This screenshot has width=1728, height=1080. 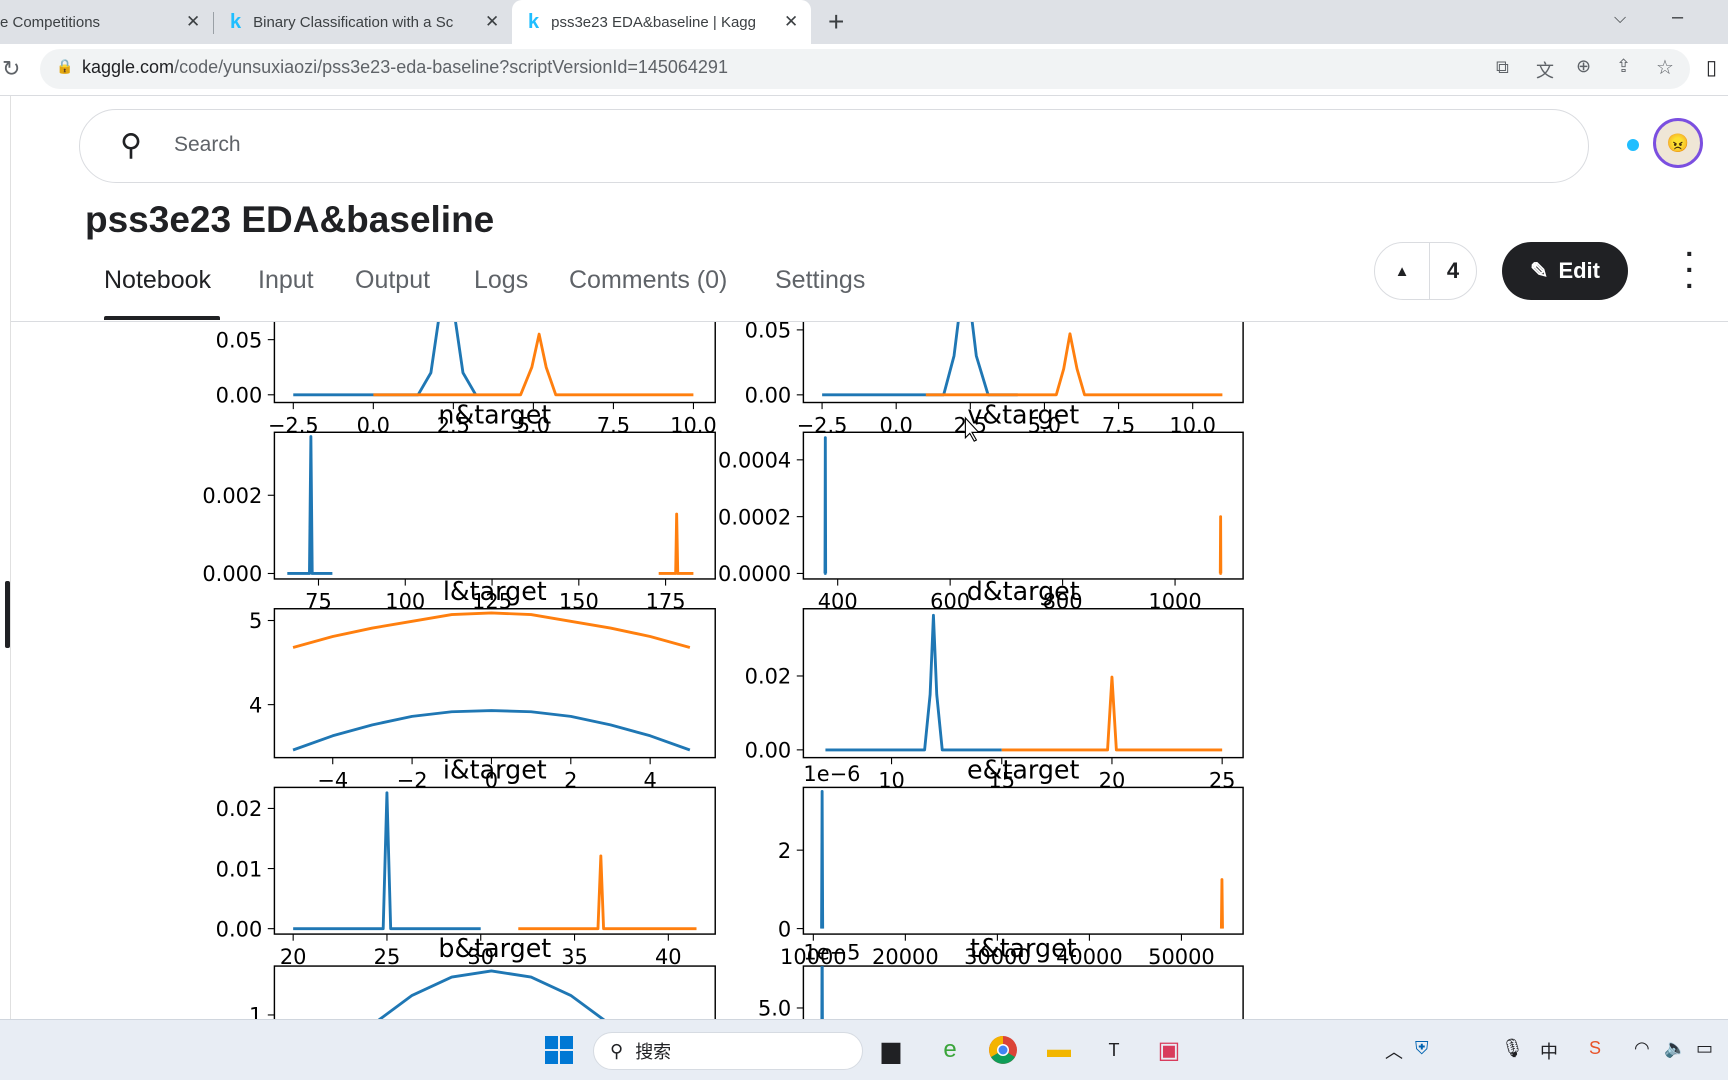 What do you see at coordinates (648, 280) in the screenshot?
I see `tab-comments: Comments (0)` at bounding box center [648, 280].